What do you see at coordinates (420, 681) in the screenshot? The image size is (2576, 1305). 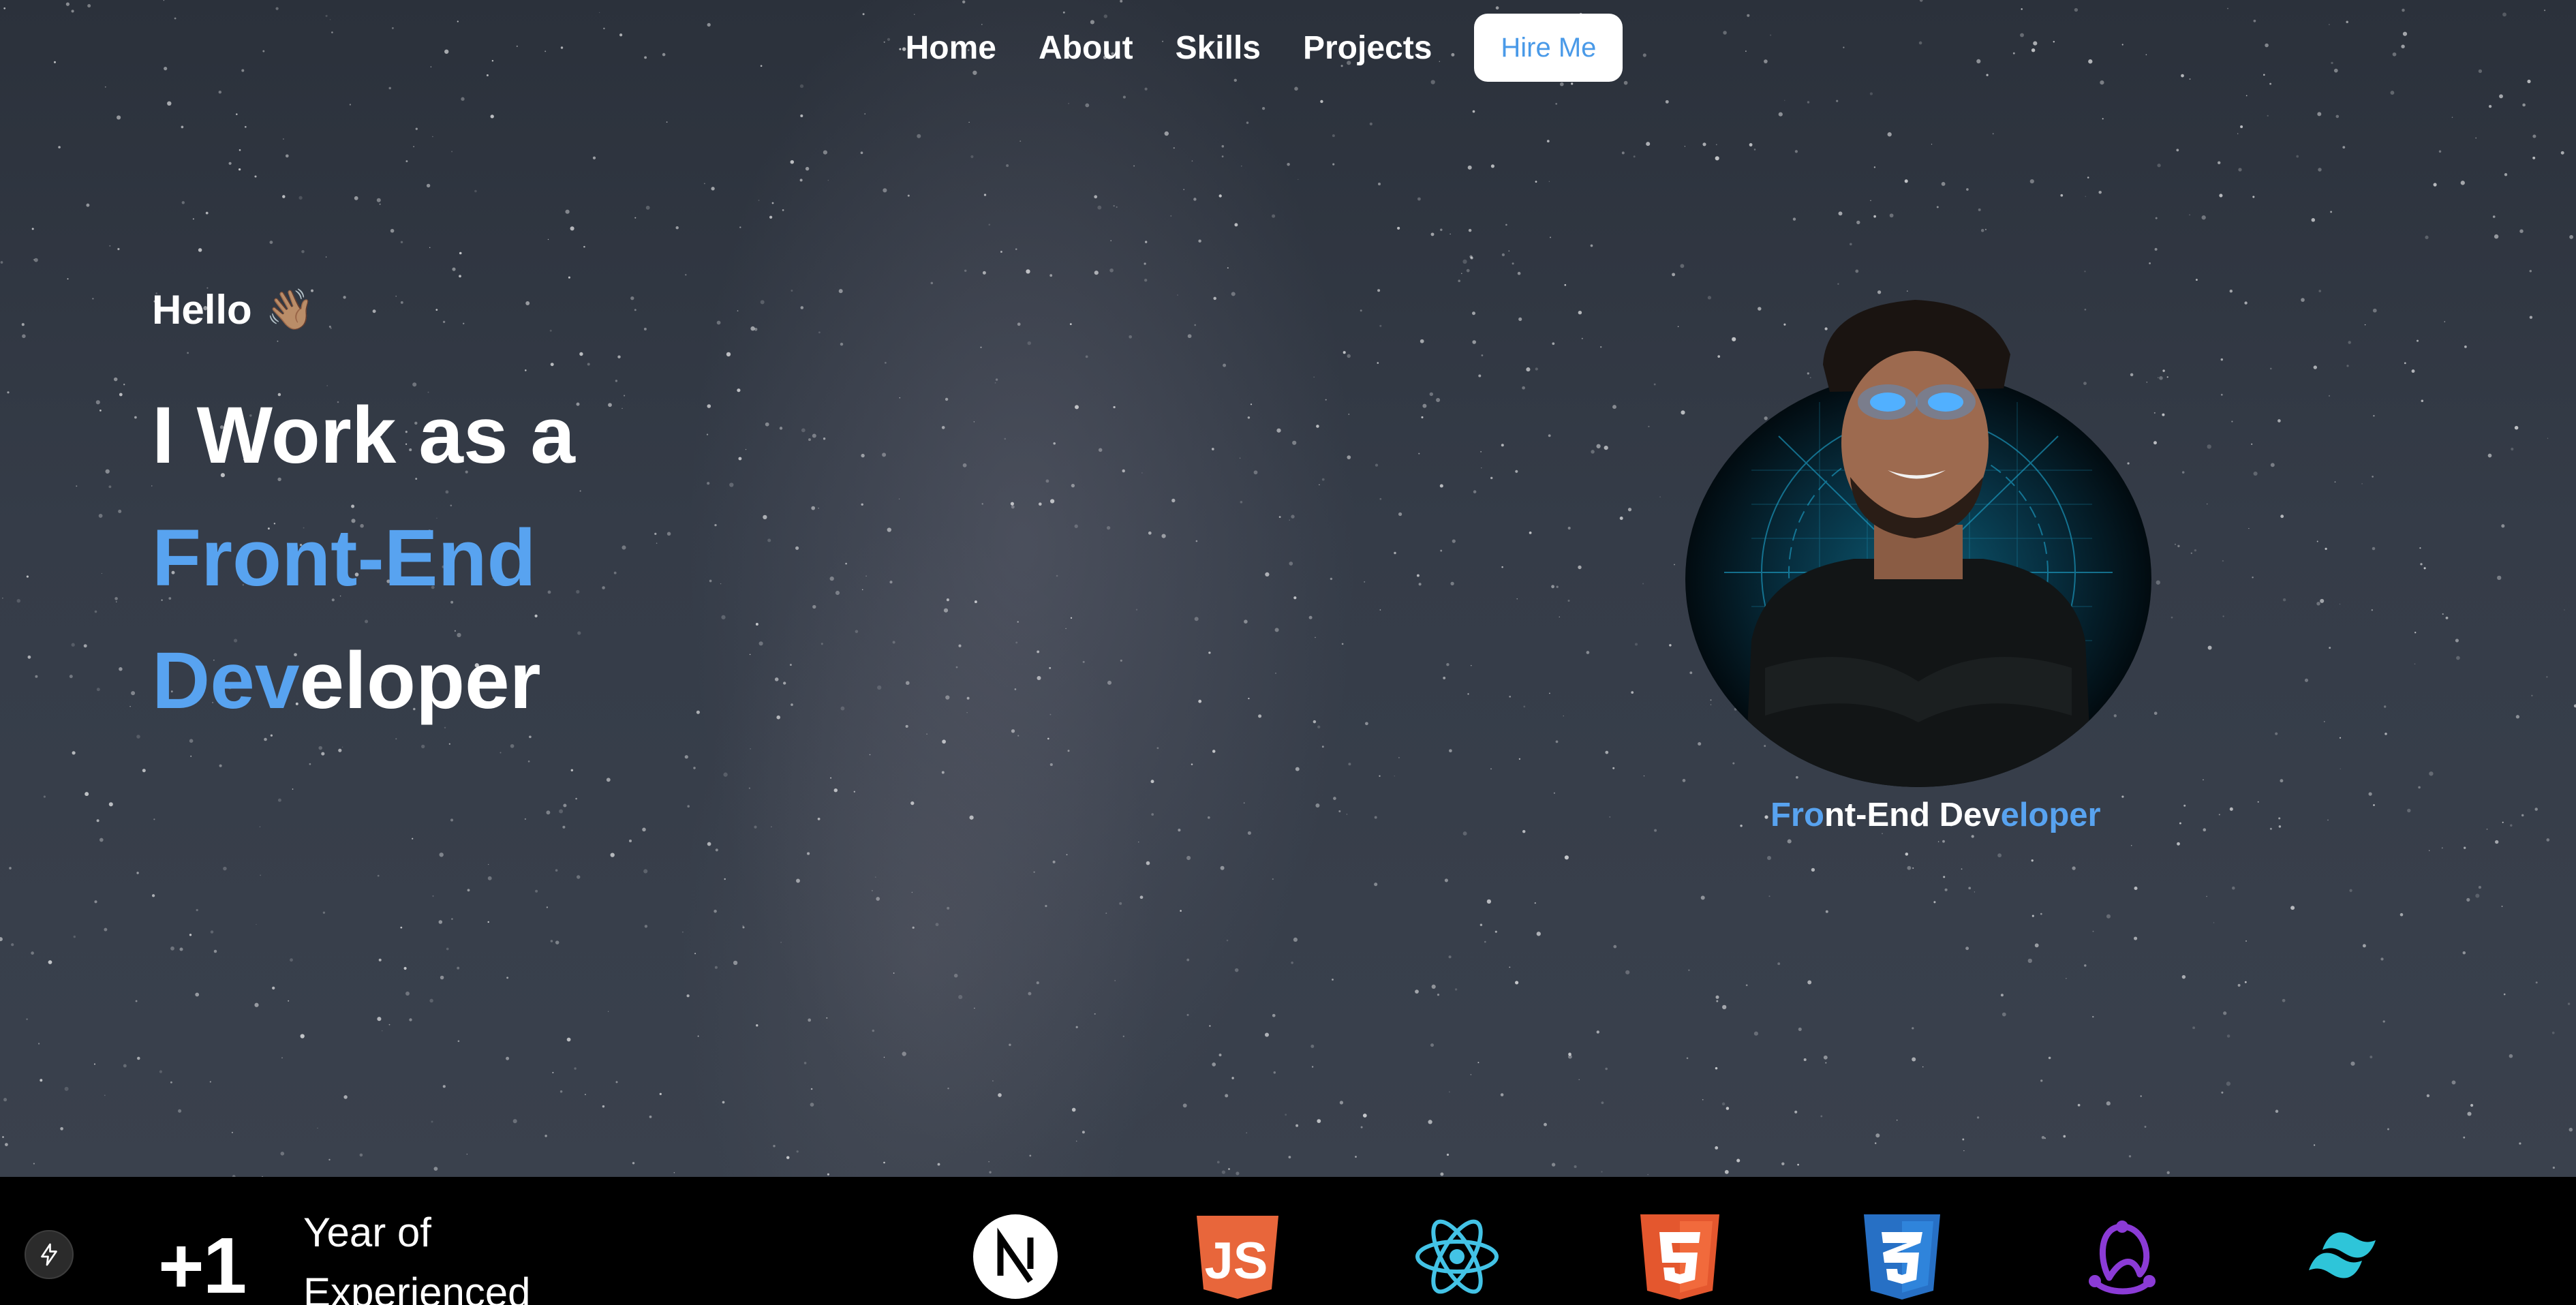 I see `headline-line-3-white: eloper` at bounding box center [420, 681].